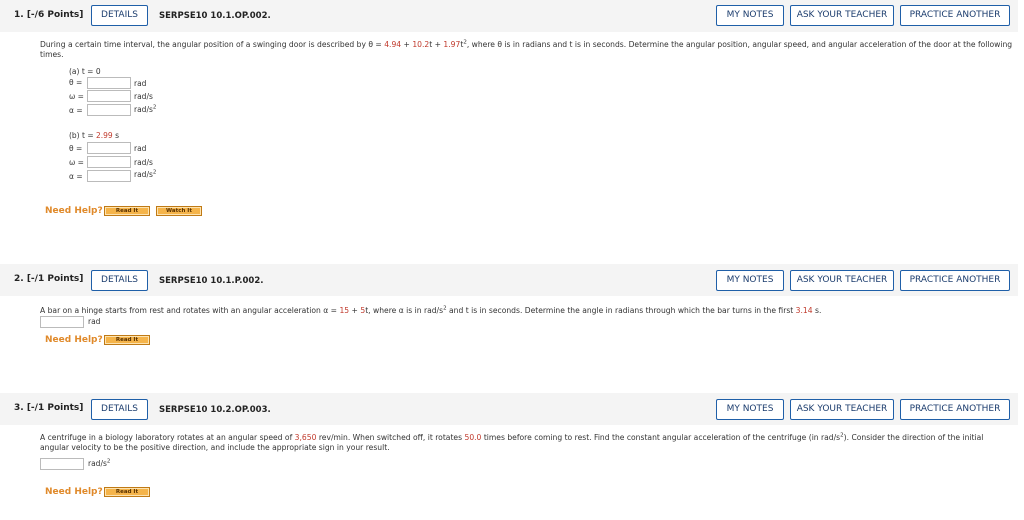  What do you see at coordinates (109, 83) in the screenshot?
I see `part-a-theta-input` at bounding box center [109, 83].